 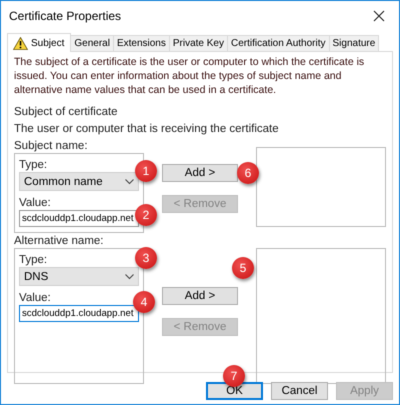 I want to click on tab: General, so click(x=92, y=43).